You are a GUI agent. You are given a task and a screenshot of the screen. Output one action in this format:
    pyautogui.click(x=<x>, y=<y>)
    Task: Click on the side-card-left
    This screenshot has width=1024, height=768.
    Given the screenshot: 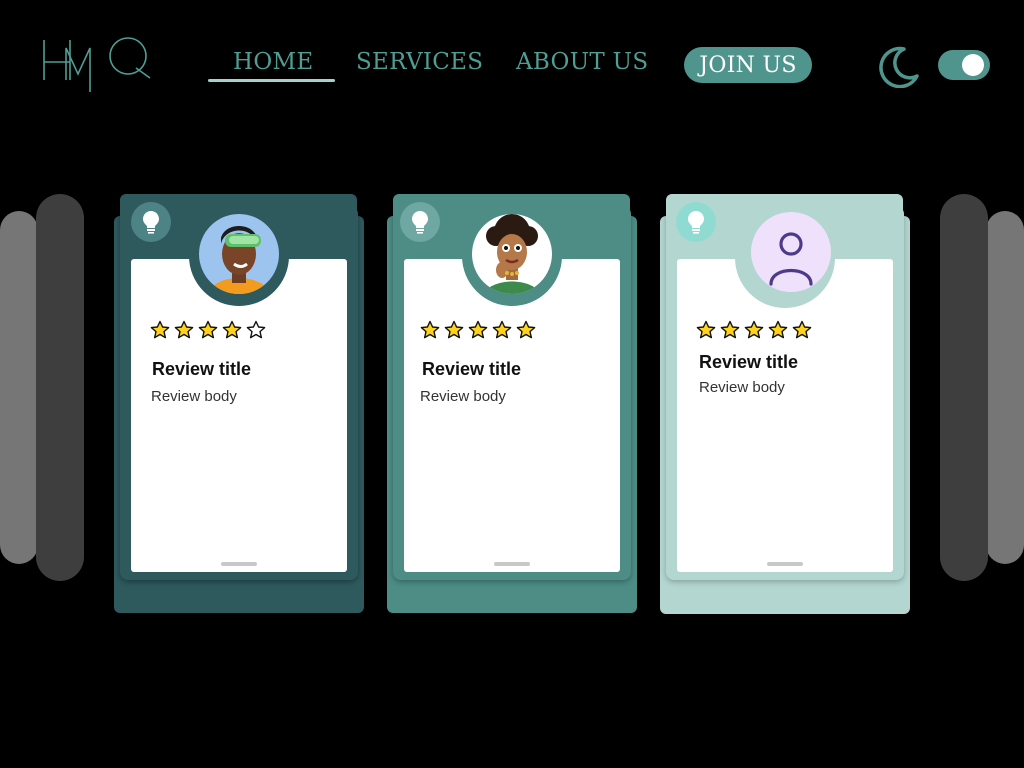 What is the action you would take?
    pyautogui.click(x=60, y=387)
    